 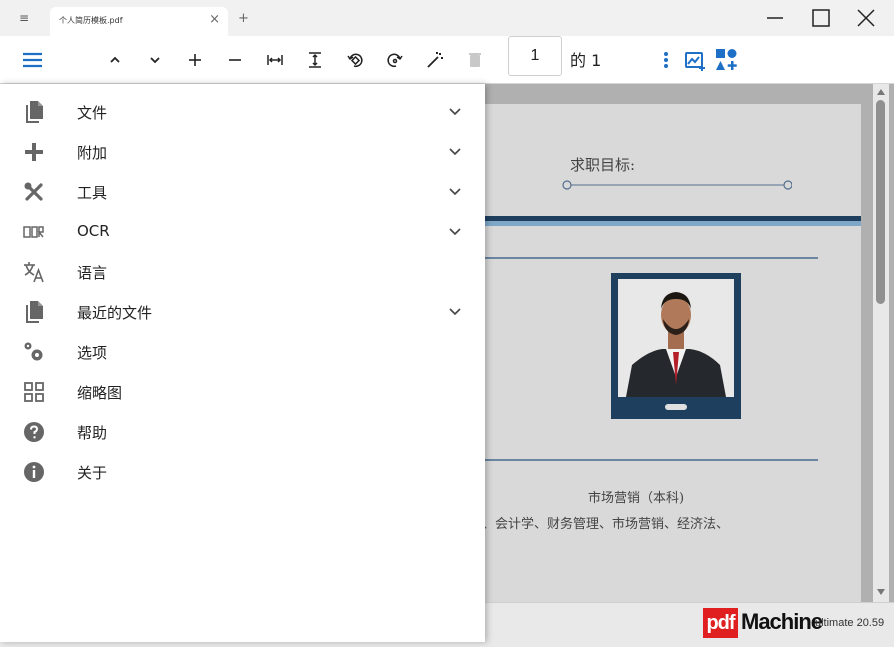 I want to click on info-icon, so click(x=34, y=472).